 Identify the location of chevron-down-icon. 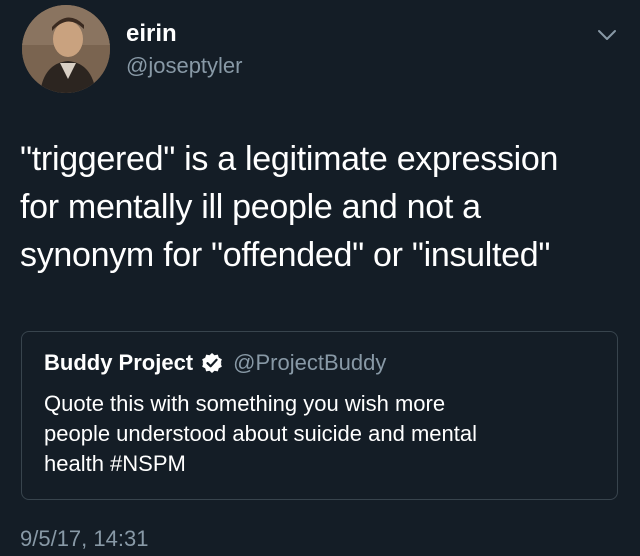
(607, 35).